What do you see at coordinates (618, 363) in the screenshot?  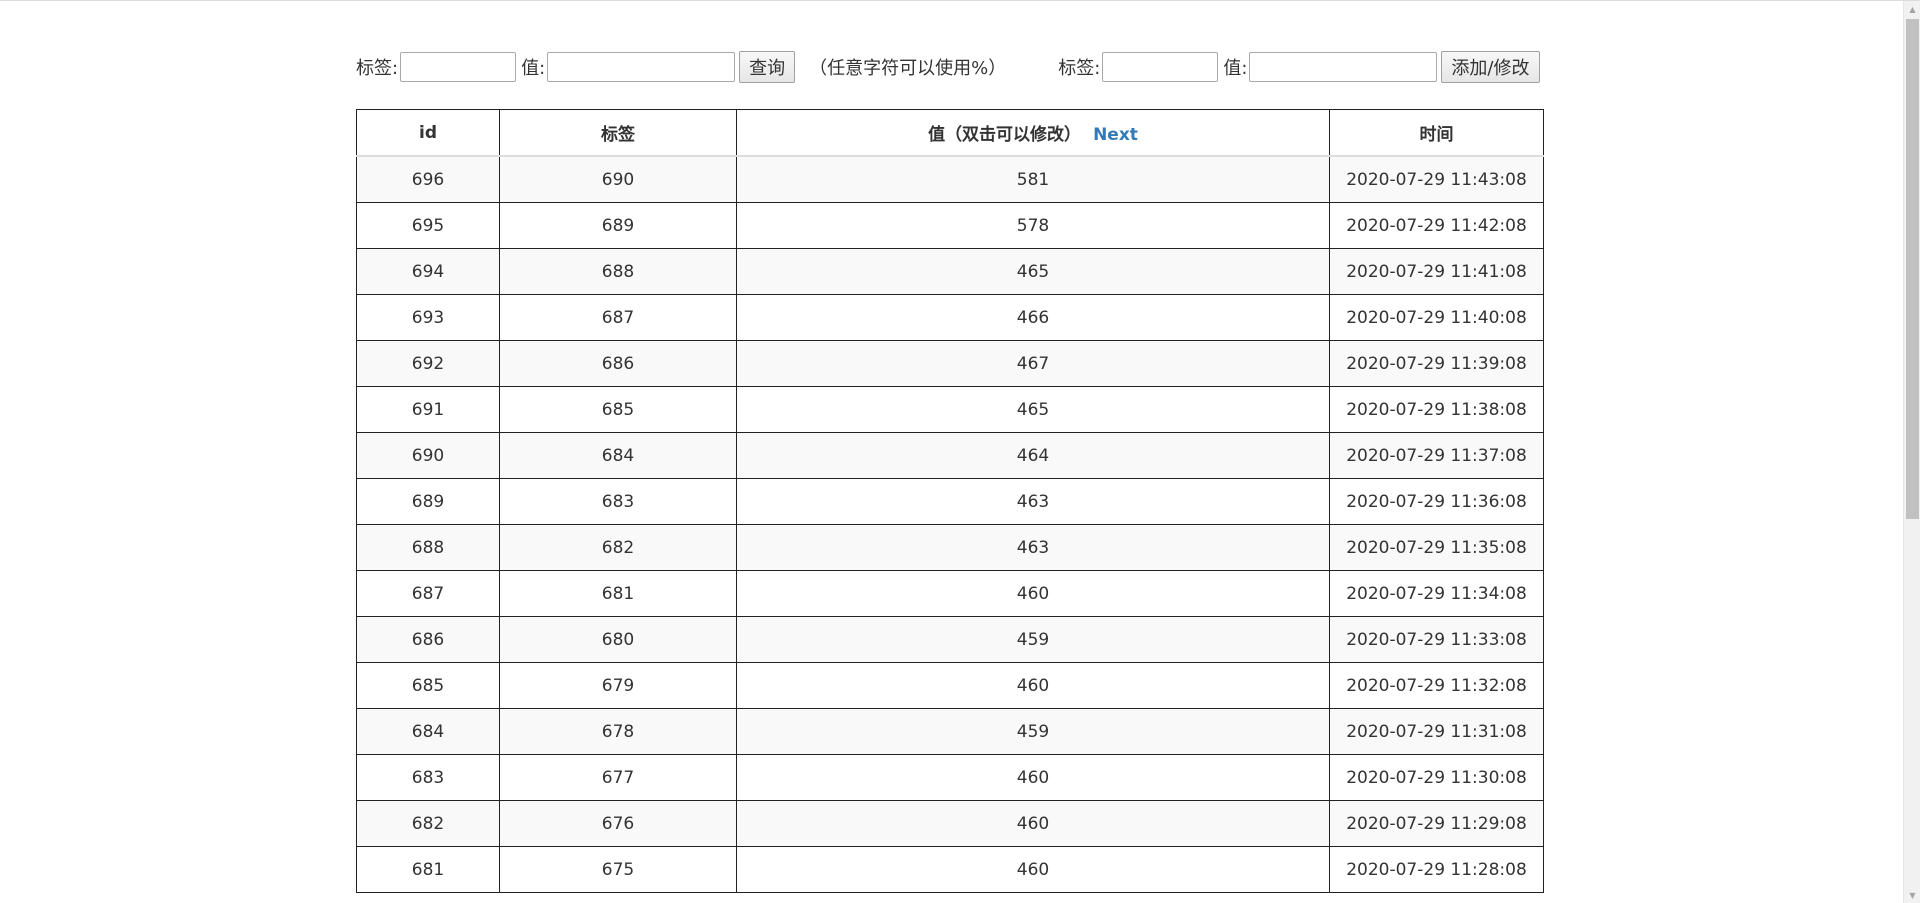 I see `cell-tag: 686` at bounding box center [618, 363].